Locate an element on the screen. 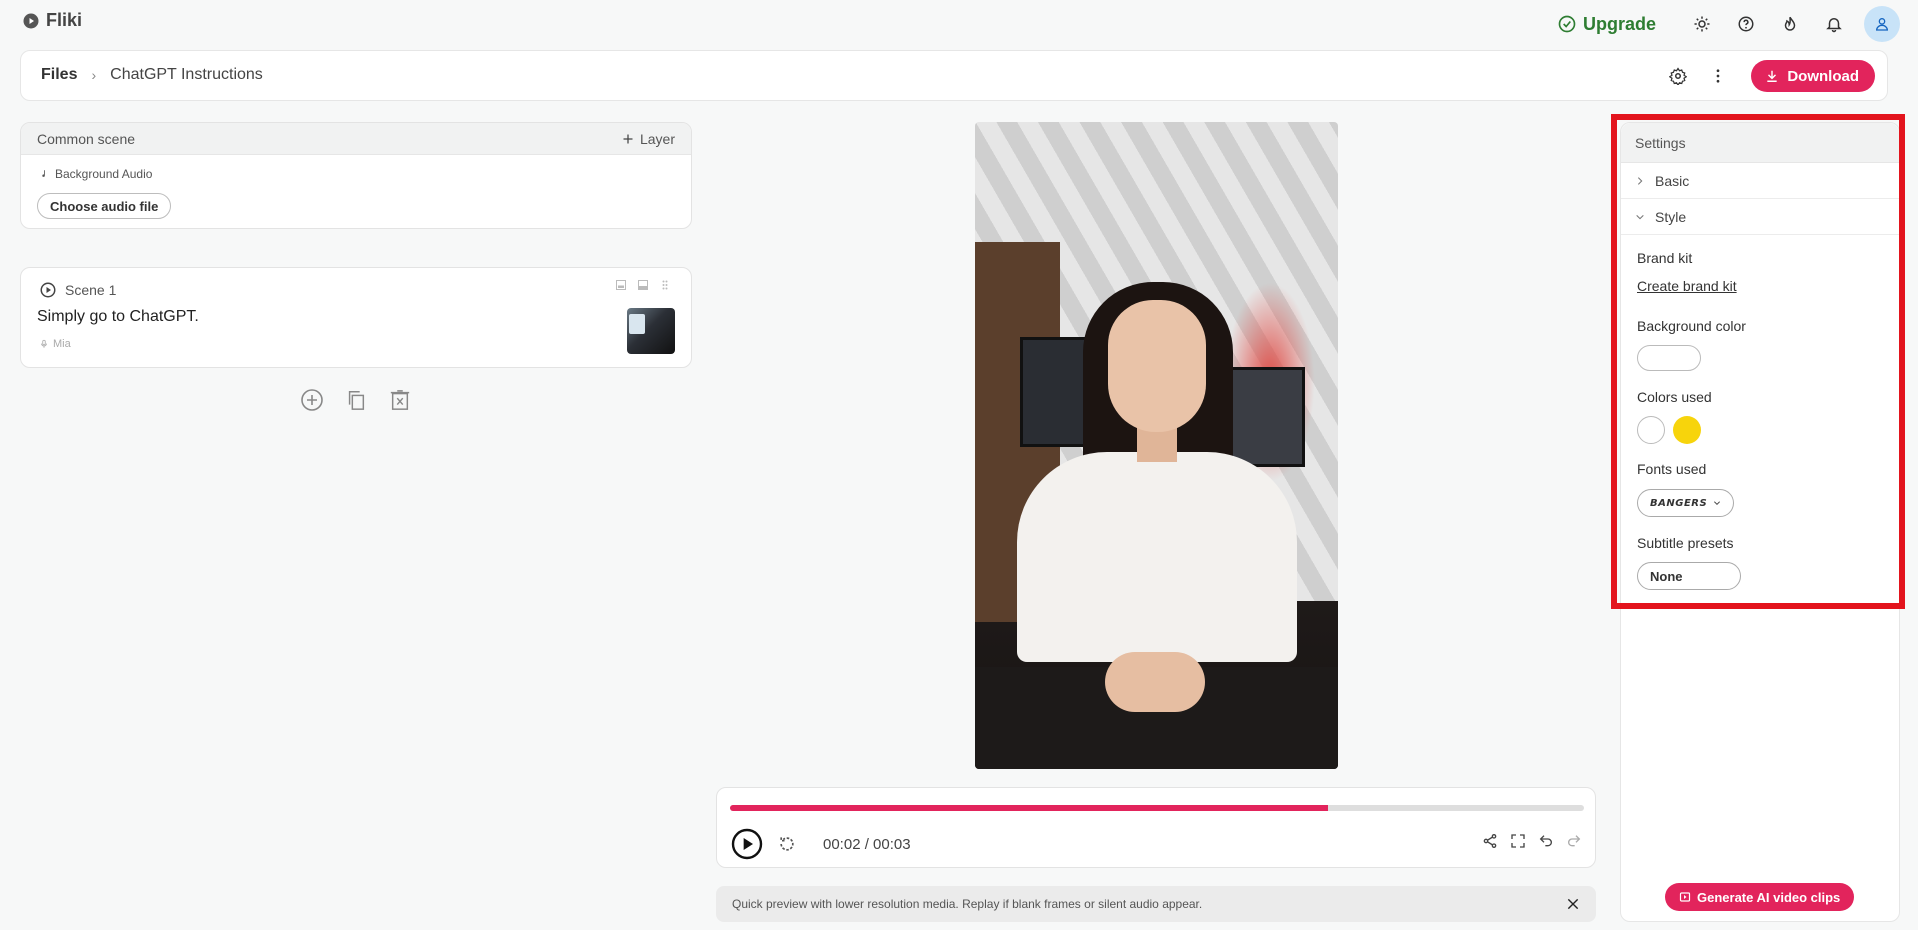  video-plus-icon is located at coordinates (1685, 897).